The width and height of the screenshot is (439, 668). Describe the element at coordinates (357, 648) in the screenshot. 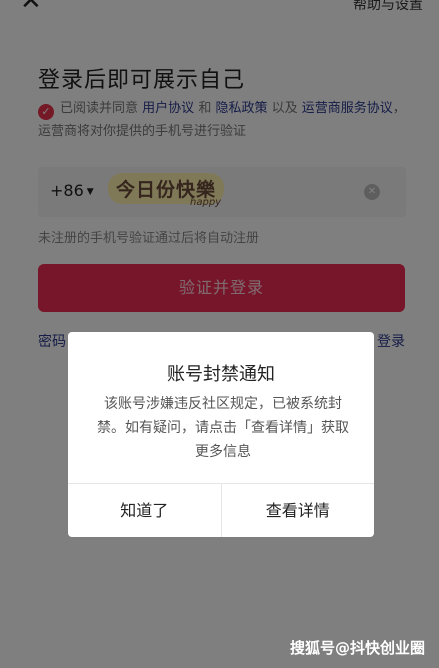

I see `watermark: 搜狐号@抖快创业圈` at that location.